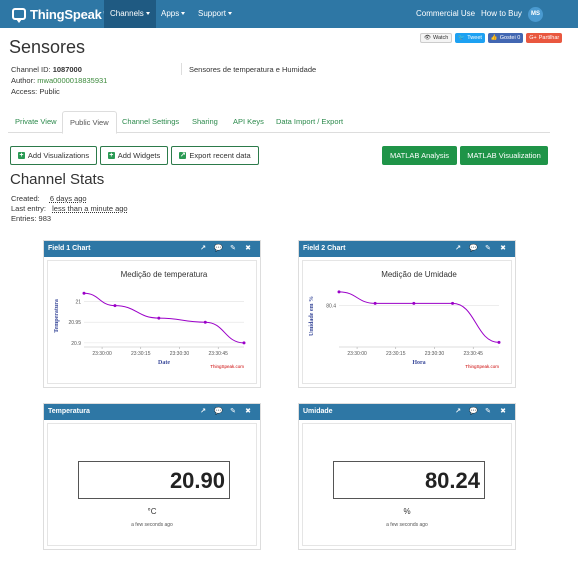  What do you see at coordinates (24, 218) in the screenshot?
I see `entries-label: Entries:` at bounding box center [24, 218].